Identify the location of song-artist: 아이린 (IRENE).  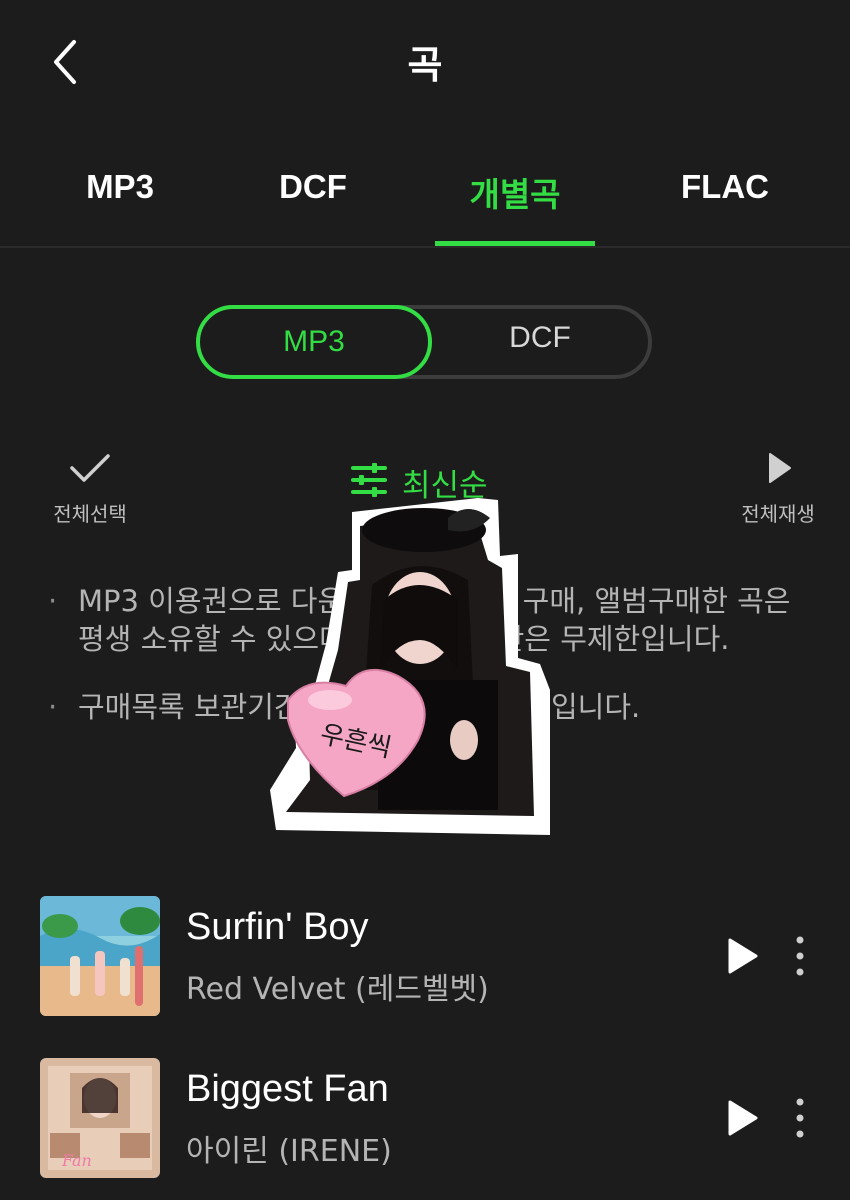
(289, 1151).